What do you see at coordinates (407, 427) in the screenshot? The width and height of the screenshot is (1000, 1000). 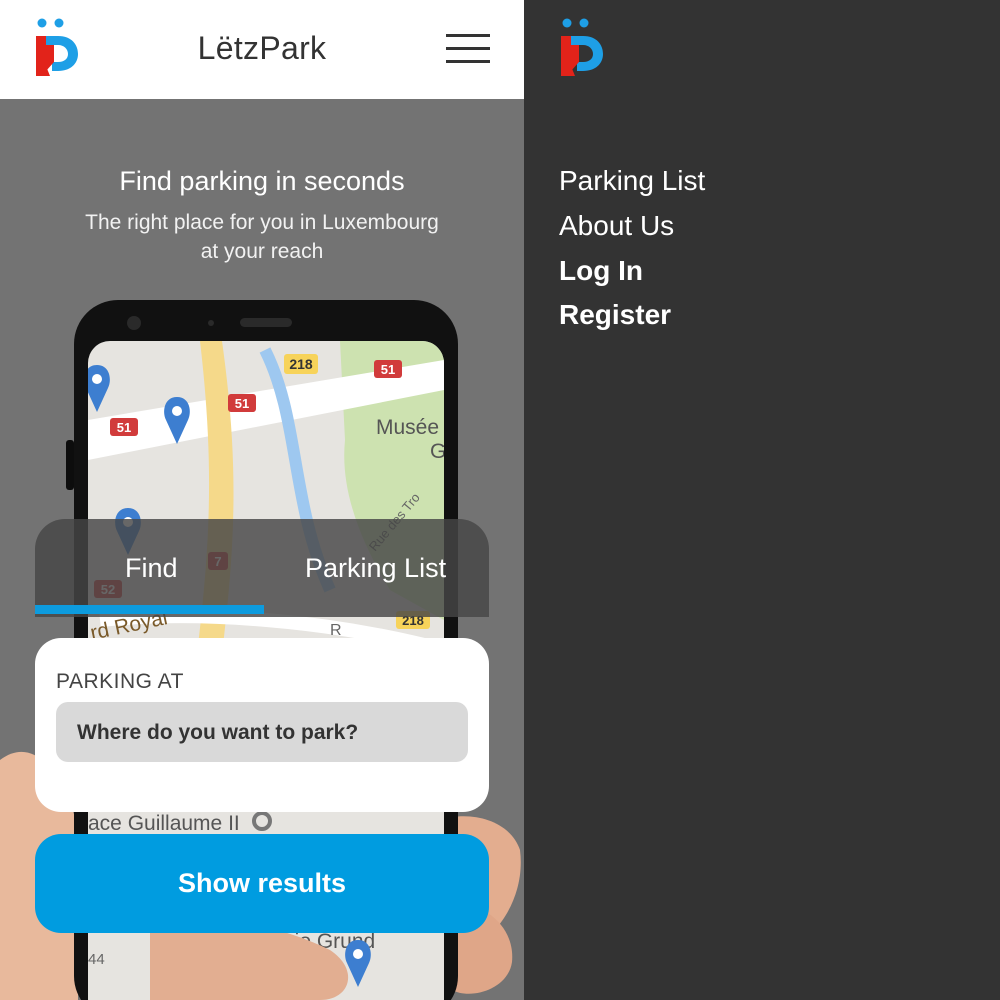 I see `map-place-label: Musée` at bounding box center [407, 427].